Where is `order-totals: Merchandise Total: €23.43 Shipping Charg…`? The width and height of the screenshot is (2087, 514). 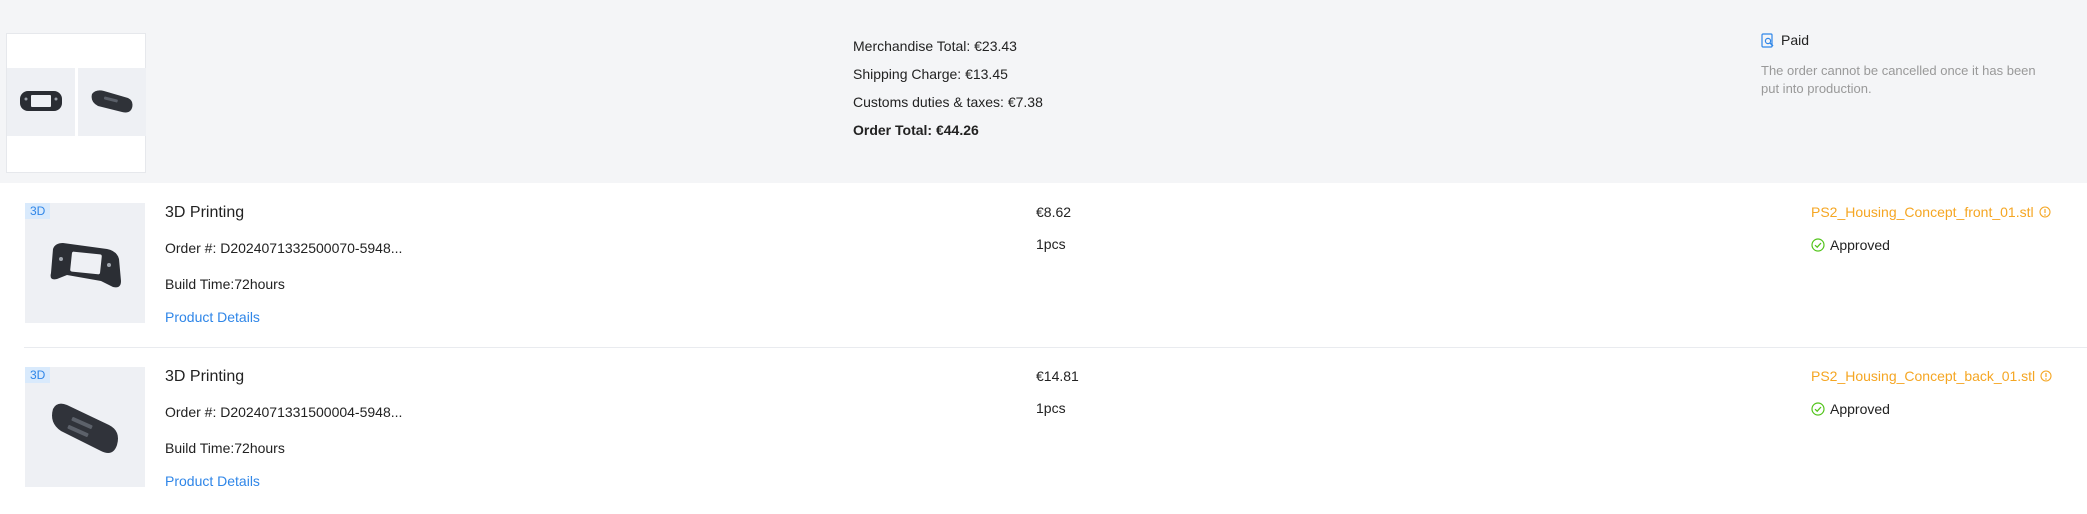 order-totals: Merchandise Total: €23.43 Shipping Charg… is located at coordinates (948, 88).